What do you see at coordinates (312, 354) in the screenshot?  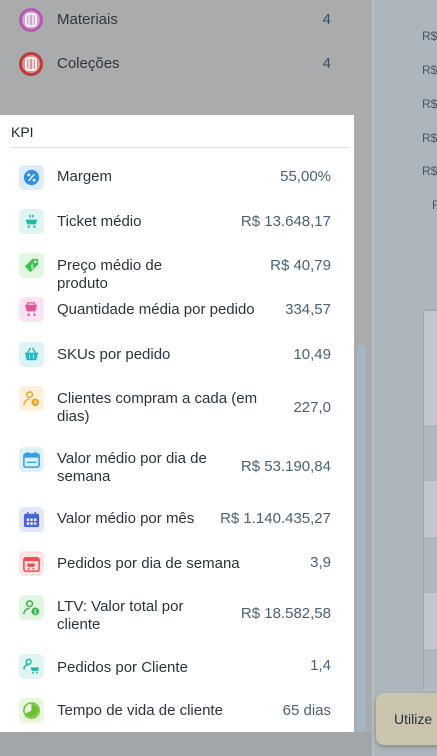 I see `kpi-value: 10,49` at bounding box center [312, 354].